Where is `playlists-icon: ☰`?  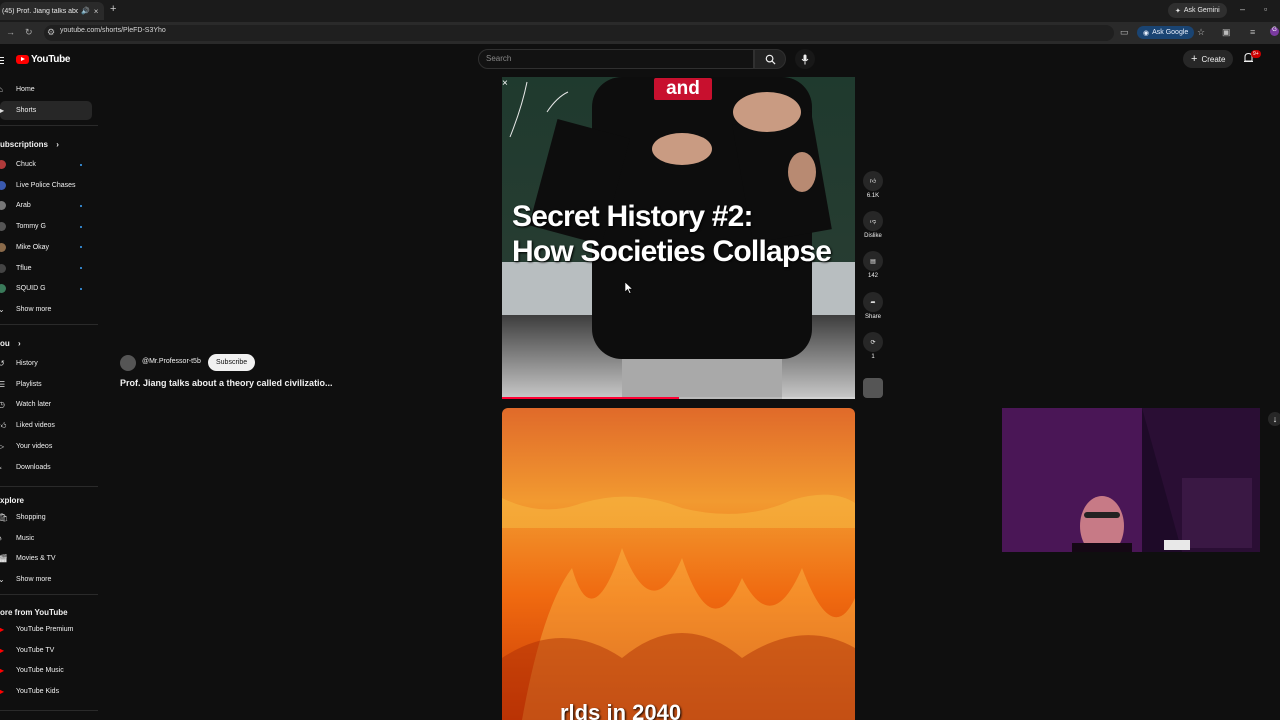
playlists-icon: ☰ is located at coordinates (3, 384).